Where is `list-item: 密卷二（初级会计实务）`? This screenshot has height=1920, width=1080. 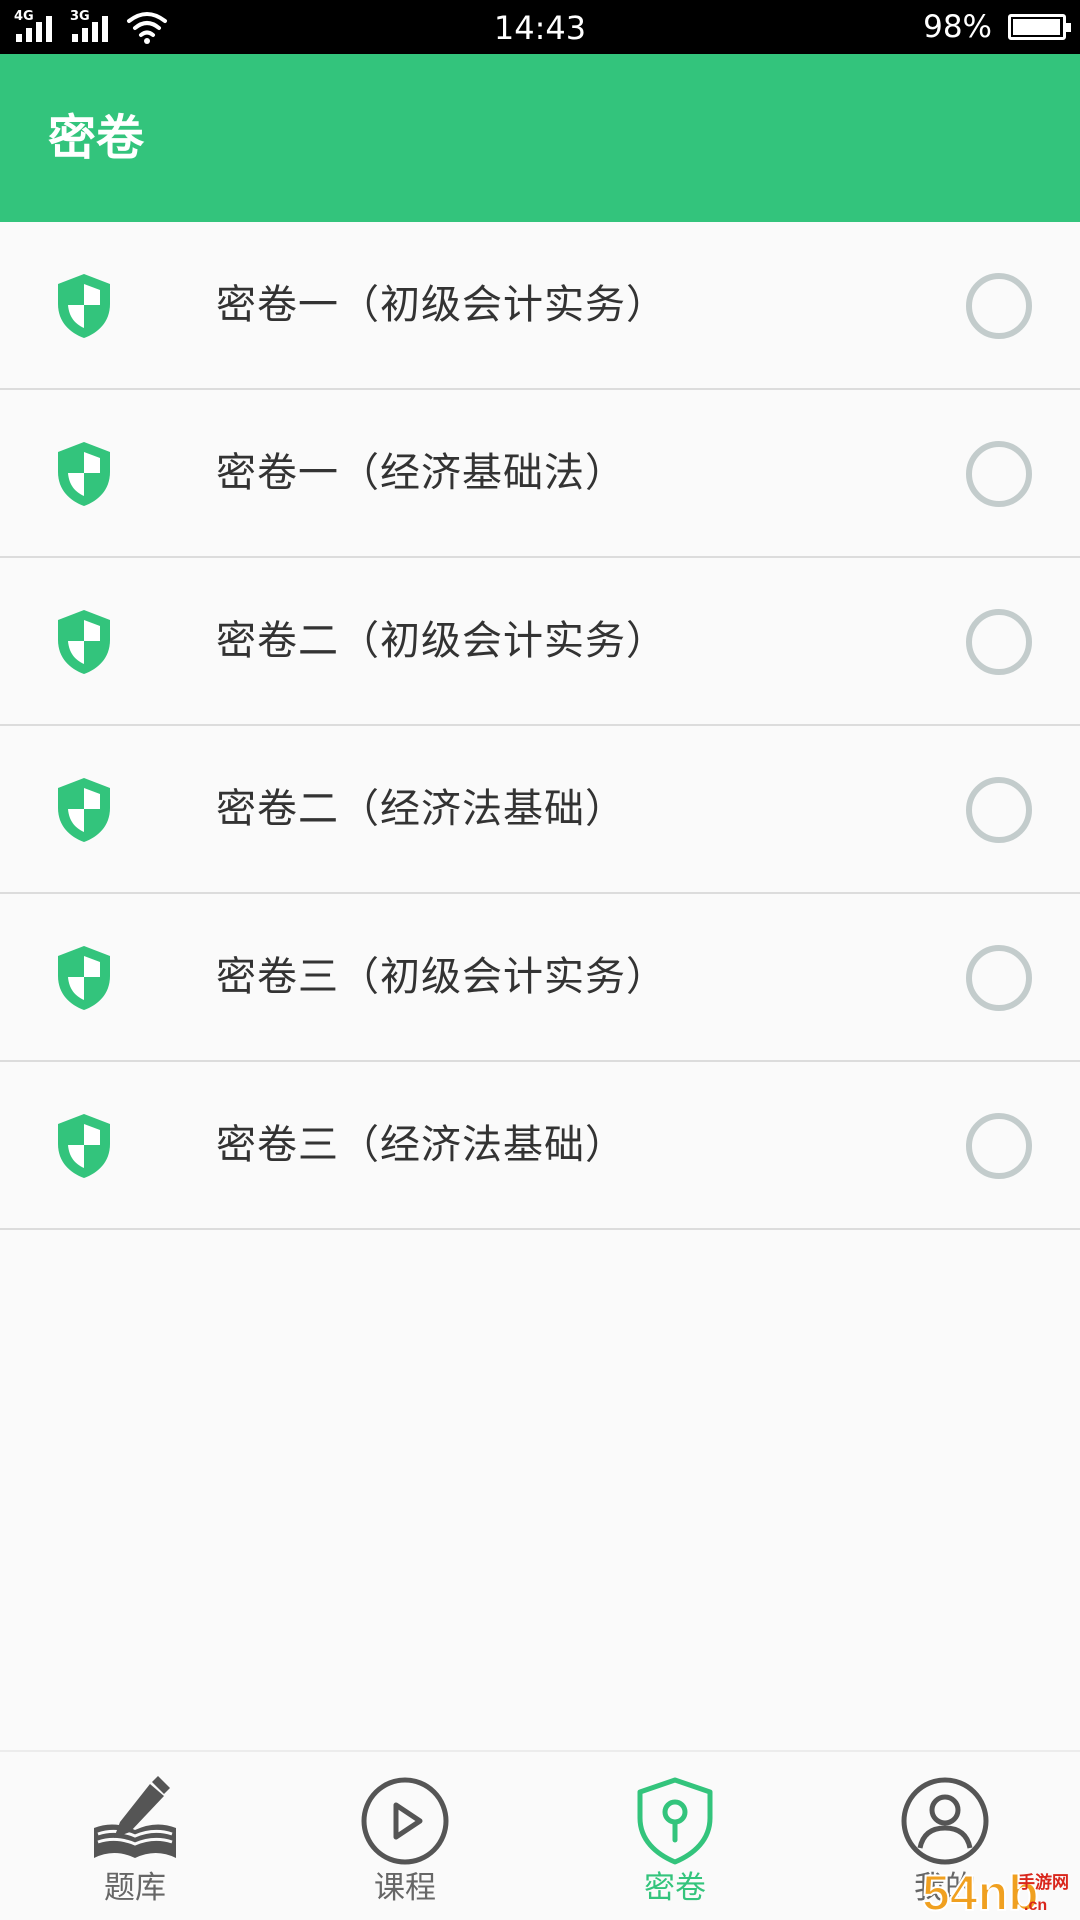 list-item: 密卷二（初级会计实务） is located at coordinates (540, 642).